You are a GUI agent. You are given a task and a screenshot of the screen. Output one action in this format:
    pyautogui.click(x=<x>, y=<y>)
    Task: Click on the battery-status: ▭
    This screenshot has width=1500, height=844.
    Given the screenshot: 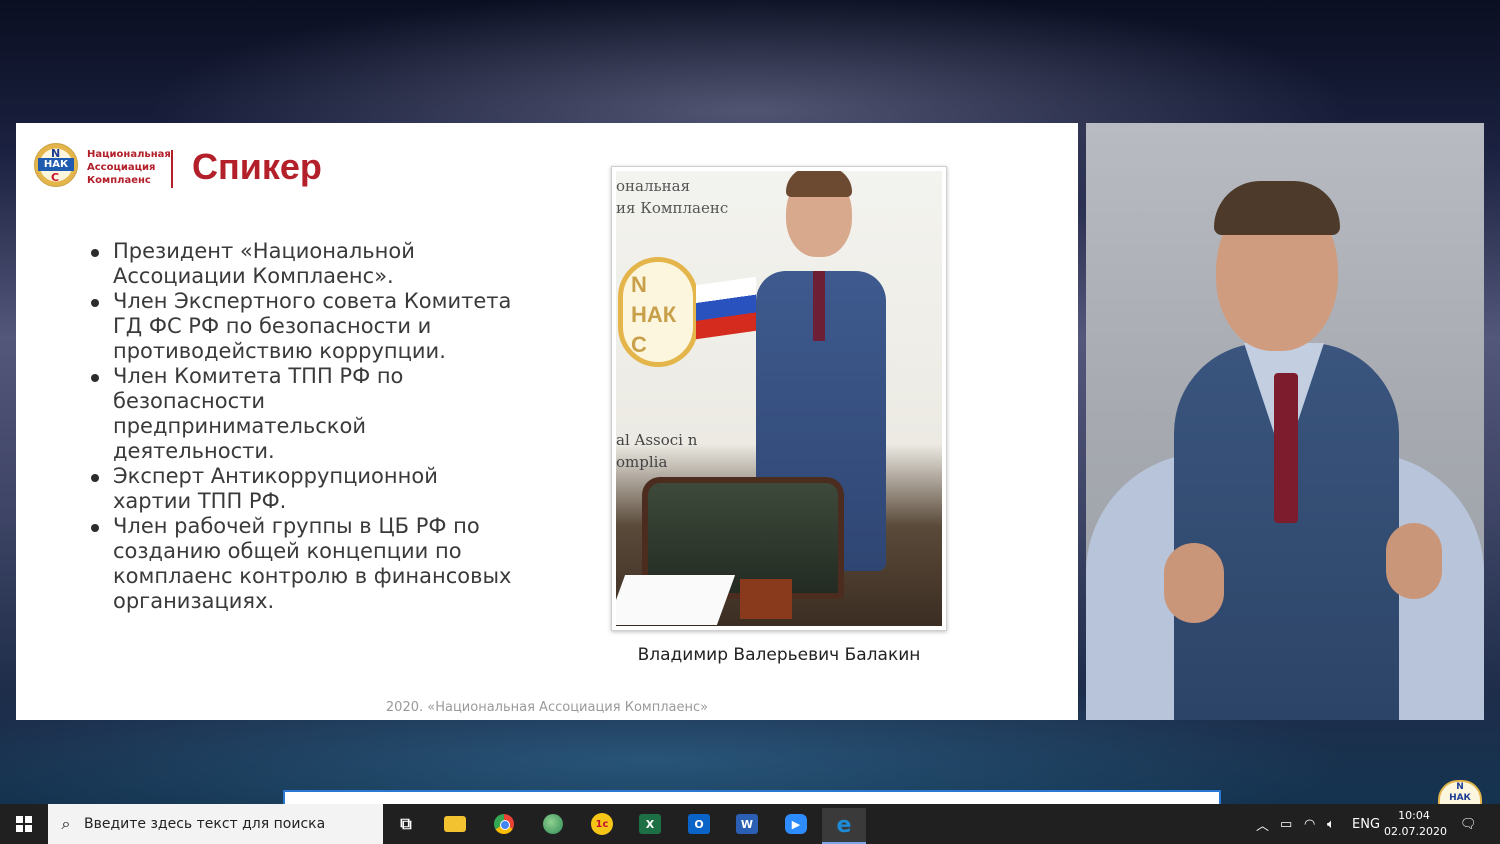 What is the action you would take?
    pyautogui.click(x=1286, y=824)
    